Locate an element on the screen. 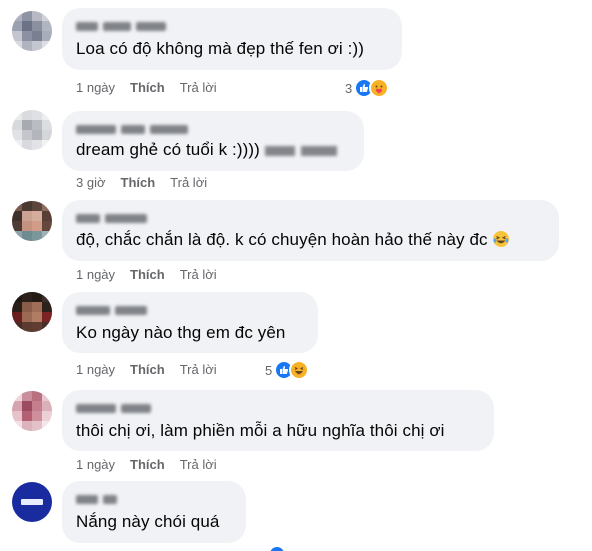  reaction-summary-partial is located at coordinates (277, 549).